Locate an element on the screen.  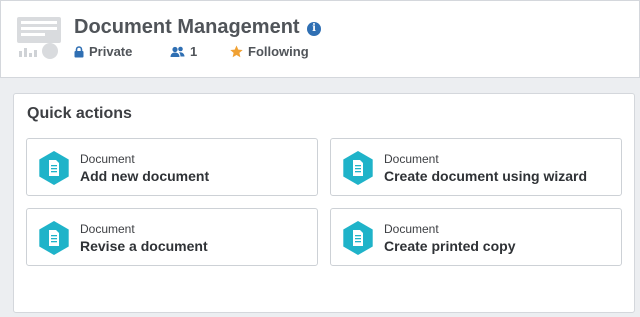
lock-icon is located at coordinates (79, 51).